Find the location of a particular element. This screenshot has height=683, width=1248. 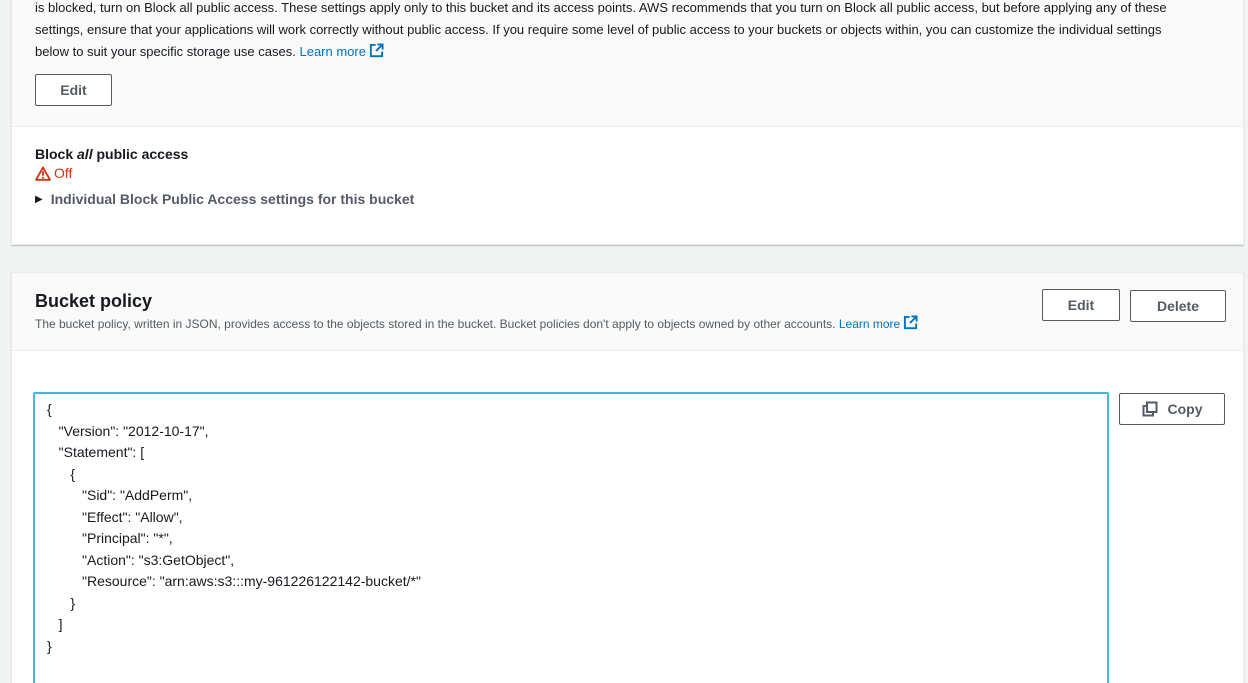

copy-label: Copy is located at coordinates (1185, 409).